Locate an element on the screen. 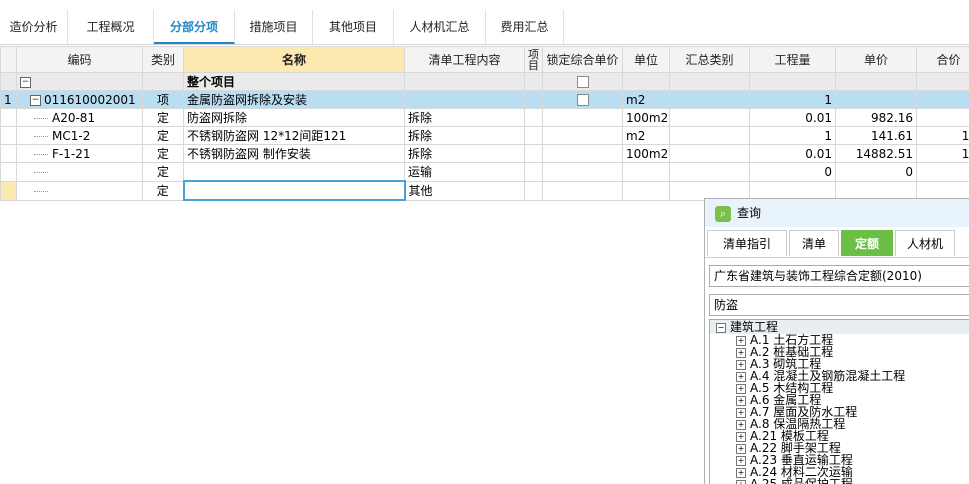  header-name: 名称 is located at coordinates (294, 60).